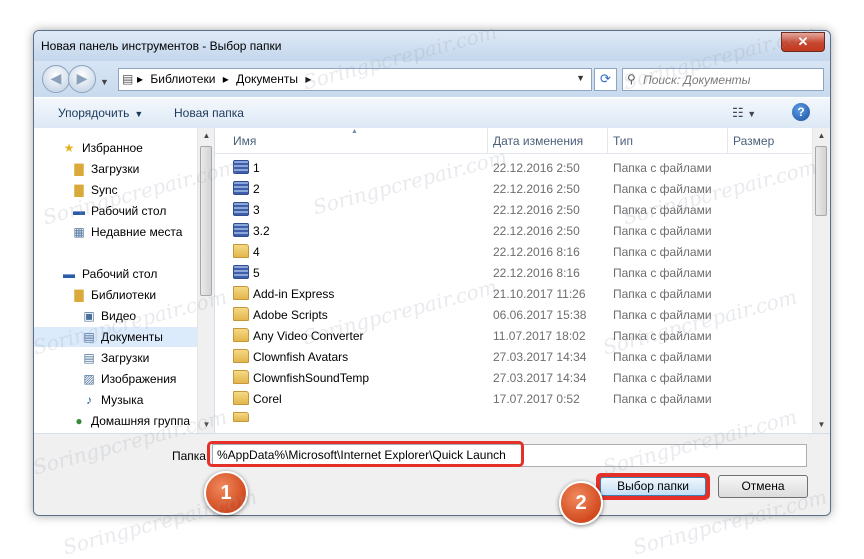 The image size is (864, 559). Describe the element at coordinates (763, 486) in the screenshot. I see `cancel-button: Отмена` at that location.